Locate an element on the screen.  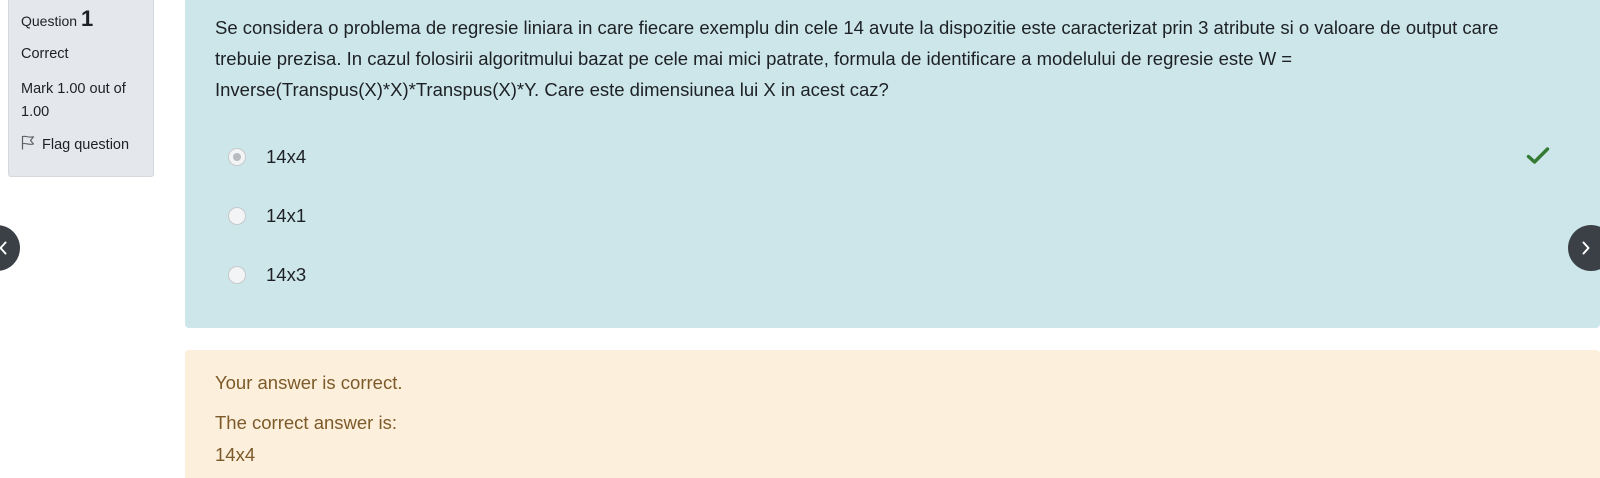
specific-feedback: Your answer is correct. is located at coordinates (309, 382).